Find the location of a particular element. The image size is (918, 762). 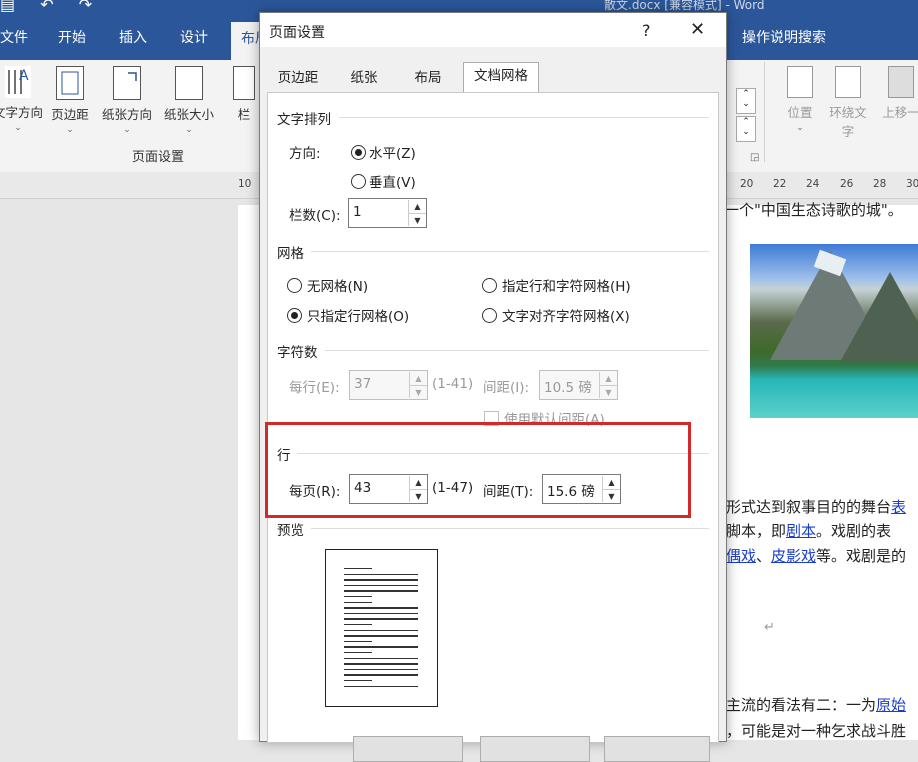

position-label: 位置 is located at coordinates (800, 112).